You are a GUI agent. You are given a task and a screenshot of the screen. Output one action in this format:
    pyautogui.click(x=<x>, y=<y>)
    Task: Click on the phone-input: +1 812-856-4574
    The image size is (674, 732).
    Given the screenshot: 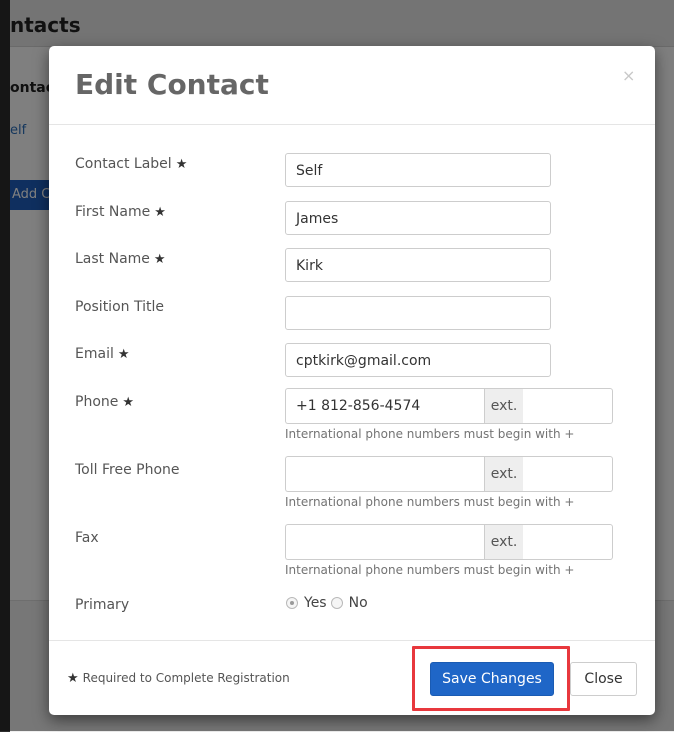 What is the action you would take?
    pyautogui.click(x=384, y=406)
    